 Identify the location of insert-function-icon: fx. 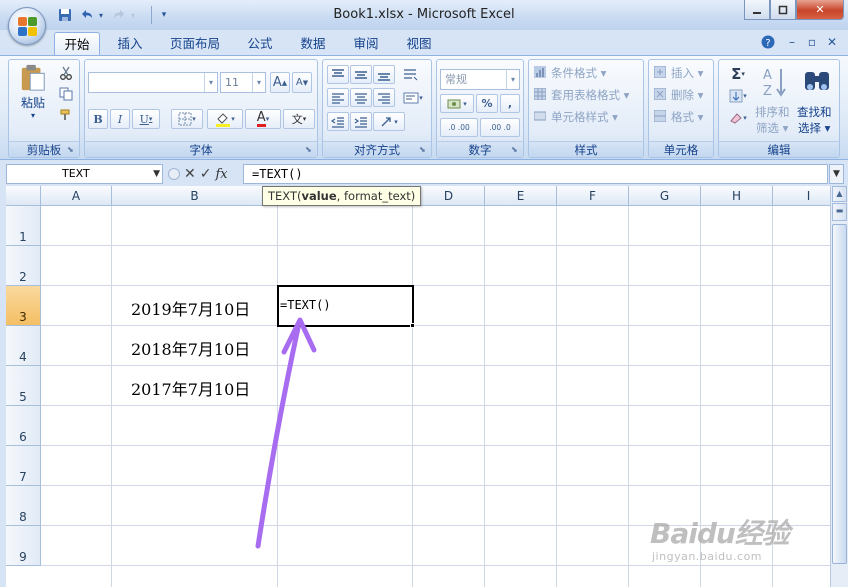
(221, 174).